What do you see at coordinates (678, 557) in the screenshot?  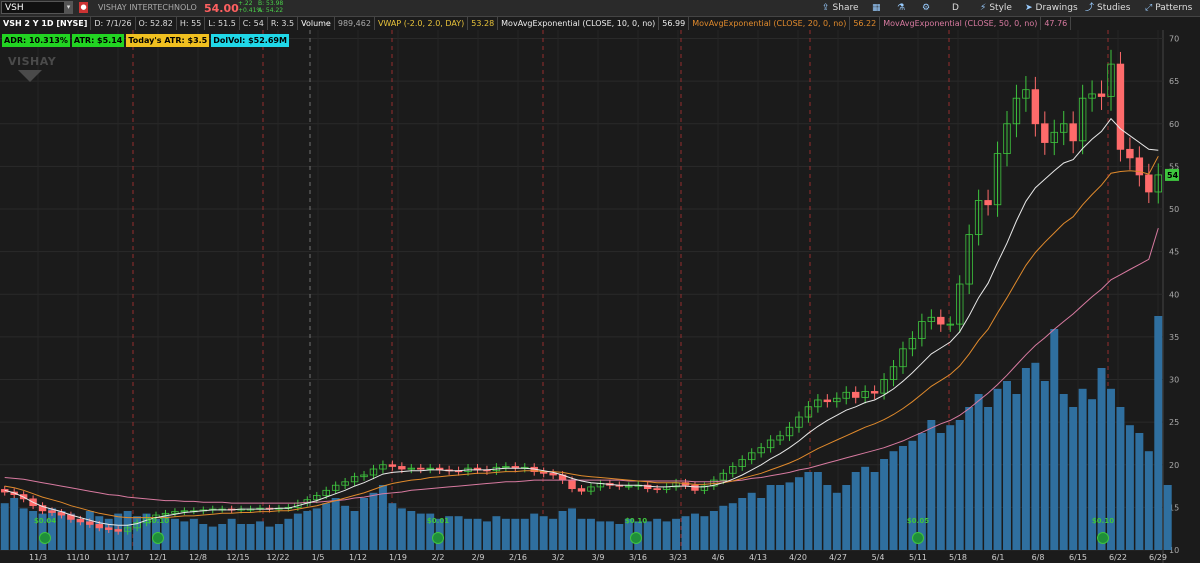 I see `x-tick-label: 3/23` at bounding box center [678, 557].